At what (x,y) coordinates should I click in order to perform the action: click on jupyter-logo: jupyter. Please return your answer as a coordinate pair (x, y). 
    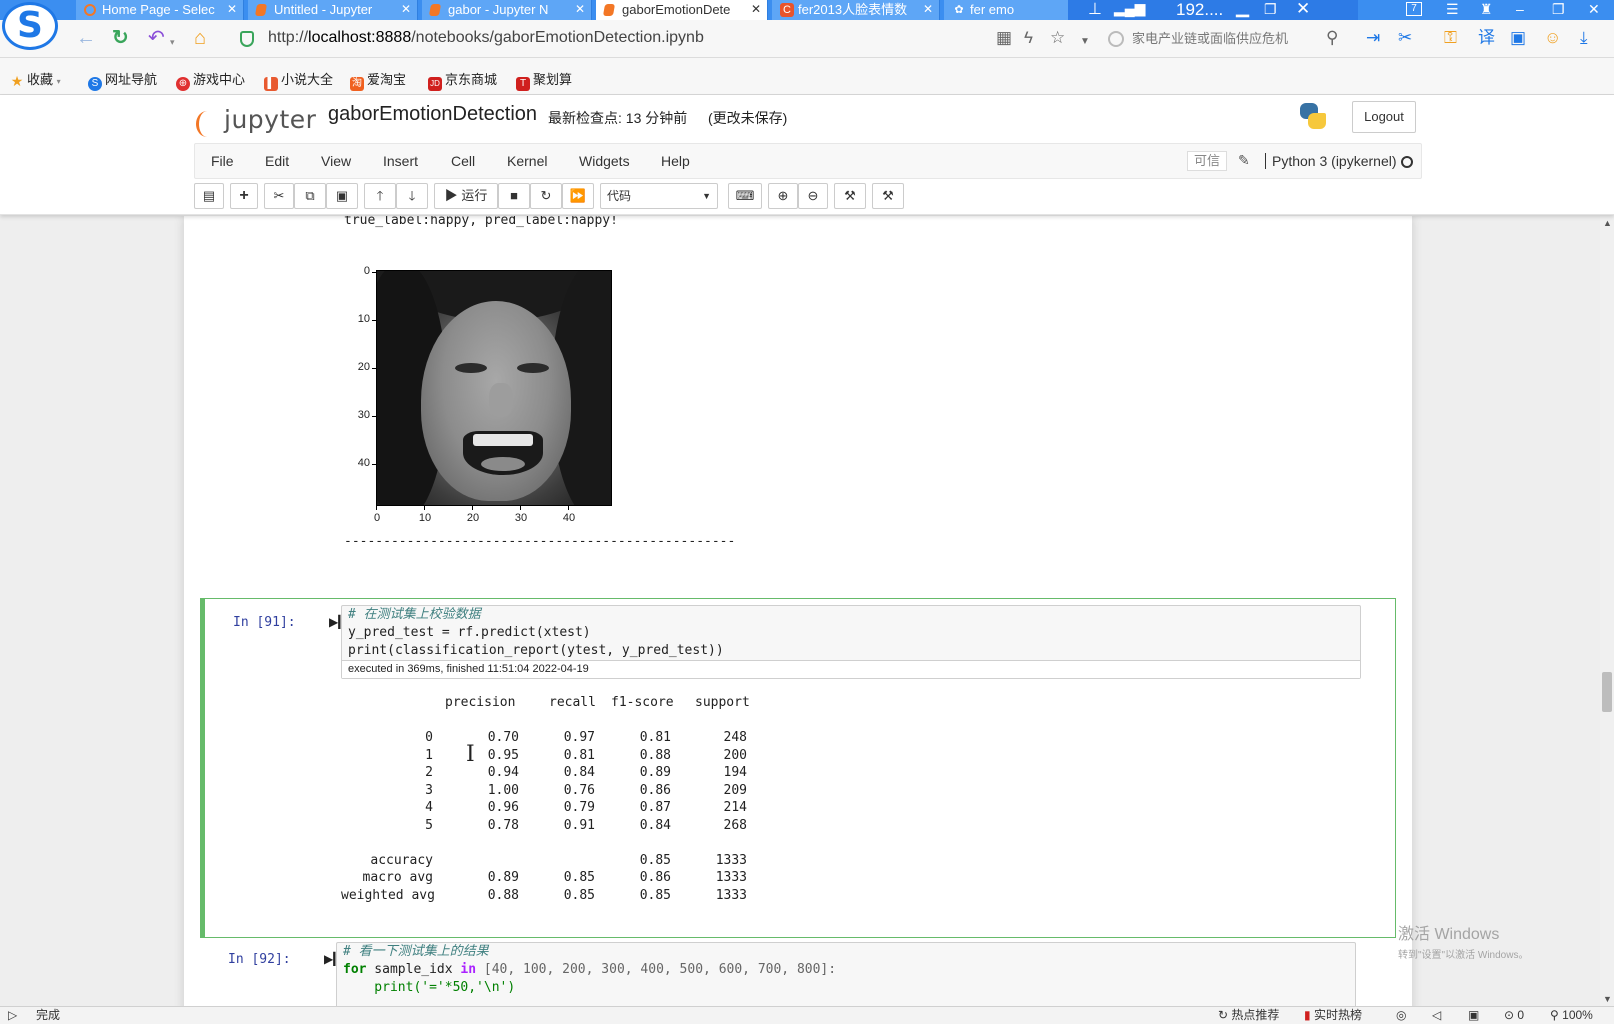
    Looking at the image, I should click on (256, 121).